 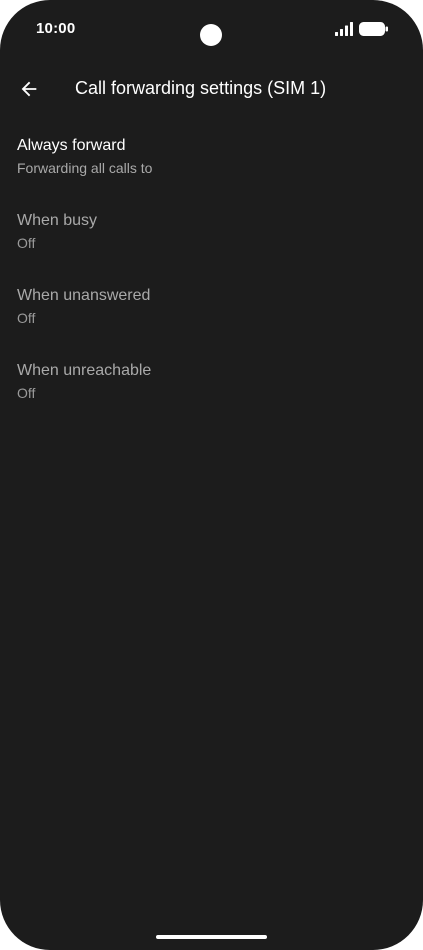 I want to click on home-indicator, so click(x=211, y=937).